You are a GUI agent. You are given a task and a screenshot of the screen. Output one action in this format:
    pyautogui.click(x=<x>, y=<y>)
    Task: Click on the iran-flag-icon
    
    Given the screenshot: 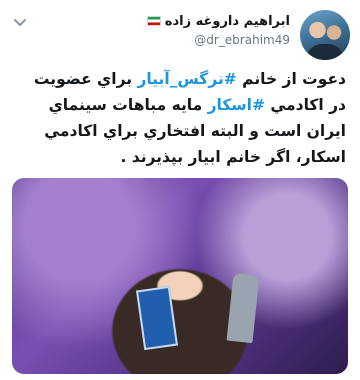 What is the action you would take?
    pyautogui.click(x=153, y=21)
    